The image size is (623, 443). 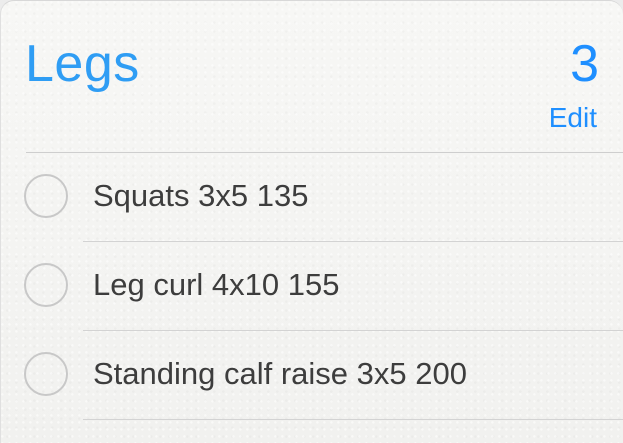 What do you see at coordinates (216, 284) in the screenshot?
I see `list-item-label: Leg curl 4x10 155` at bounding box center [216, 284].